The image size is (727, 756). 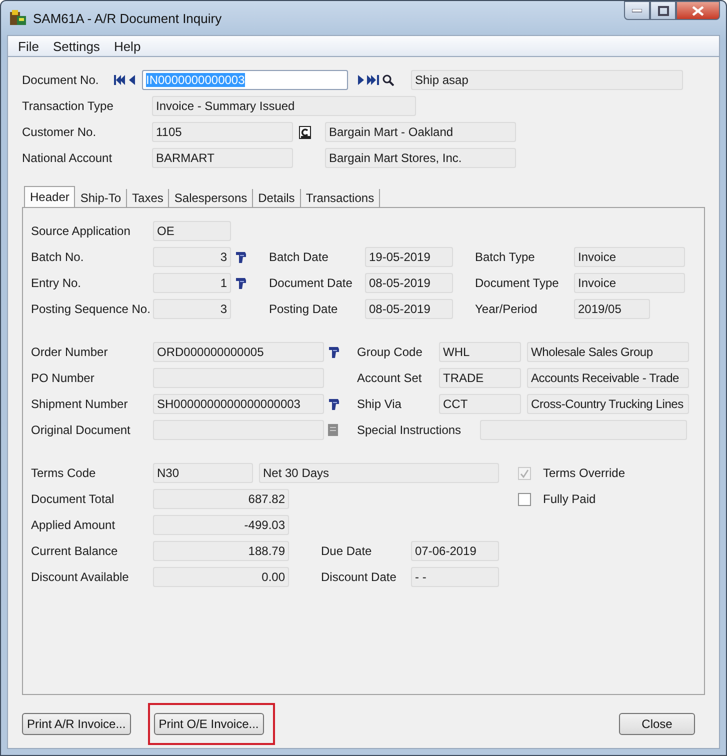 I want to click on field-label: Due Date, so click(x=347, y=551).